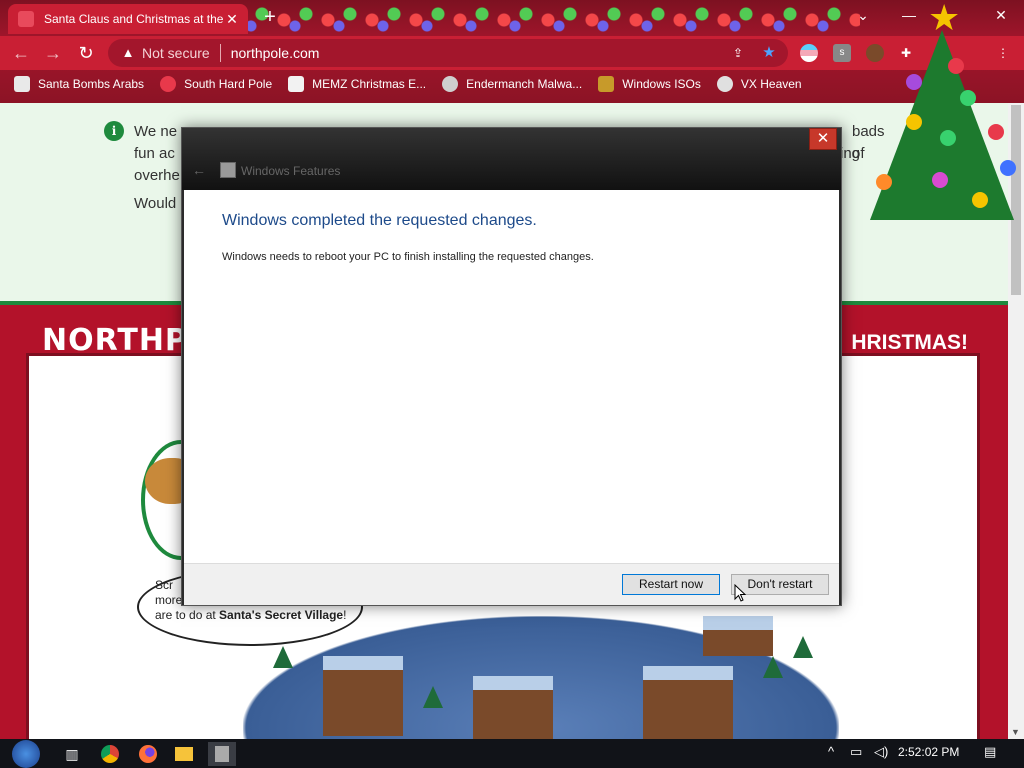 The image size is (1024, 768). What do you see at coordinates (881, 752) in the screenshot?
I see `volume-icon: ◁)` at bounding box center [881, 752].